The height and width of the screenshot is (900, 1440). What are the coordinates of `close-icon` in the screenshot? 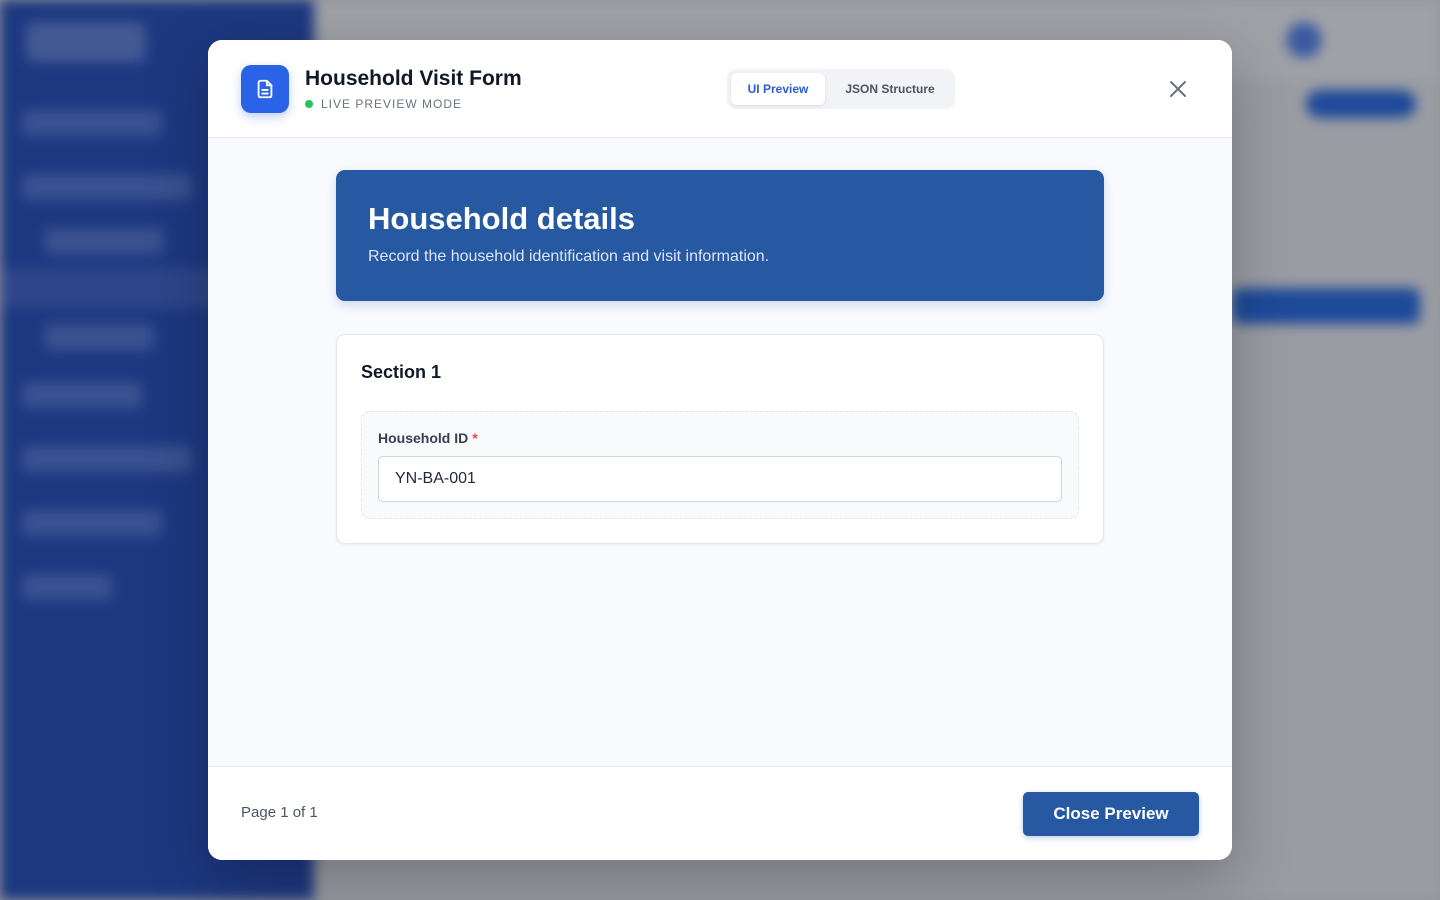 It's located at (1178, 89).